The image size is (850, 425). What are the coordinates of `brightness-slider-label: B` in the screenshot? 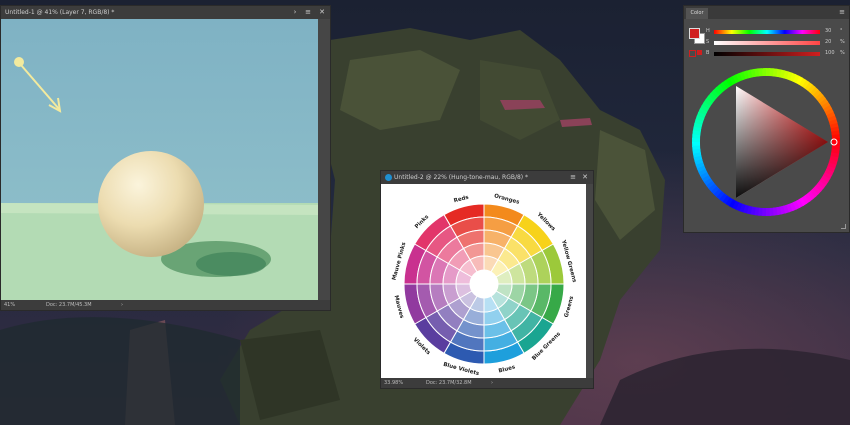 It's located at (708, 53).